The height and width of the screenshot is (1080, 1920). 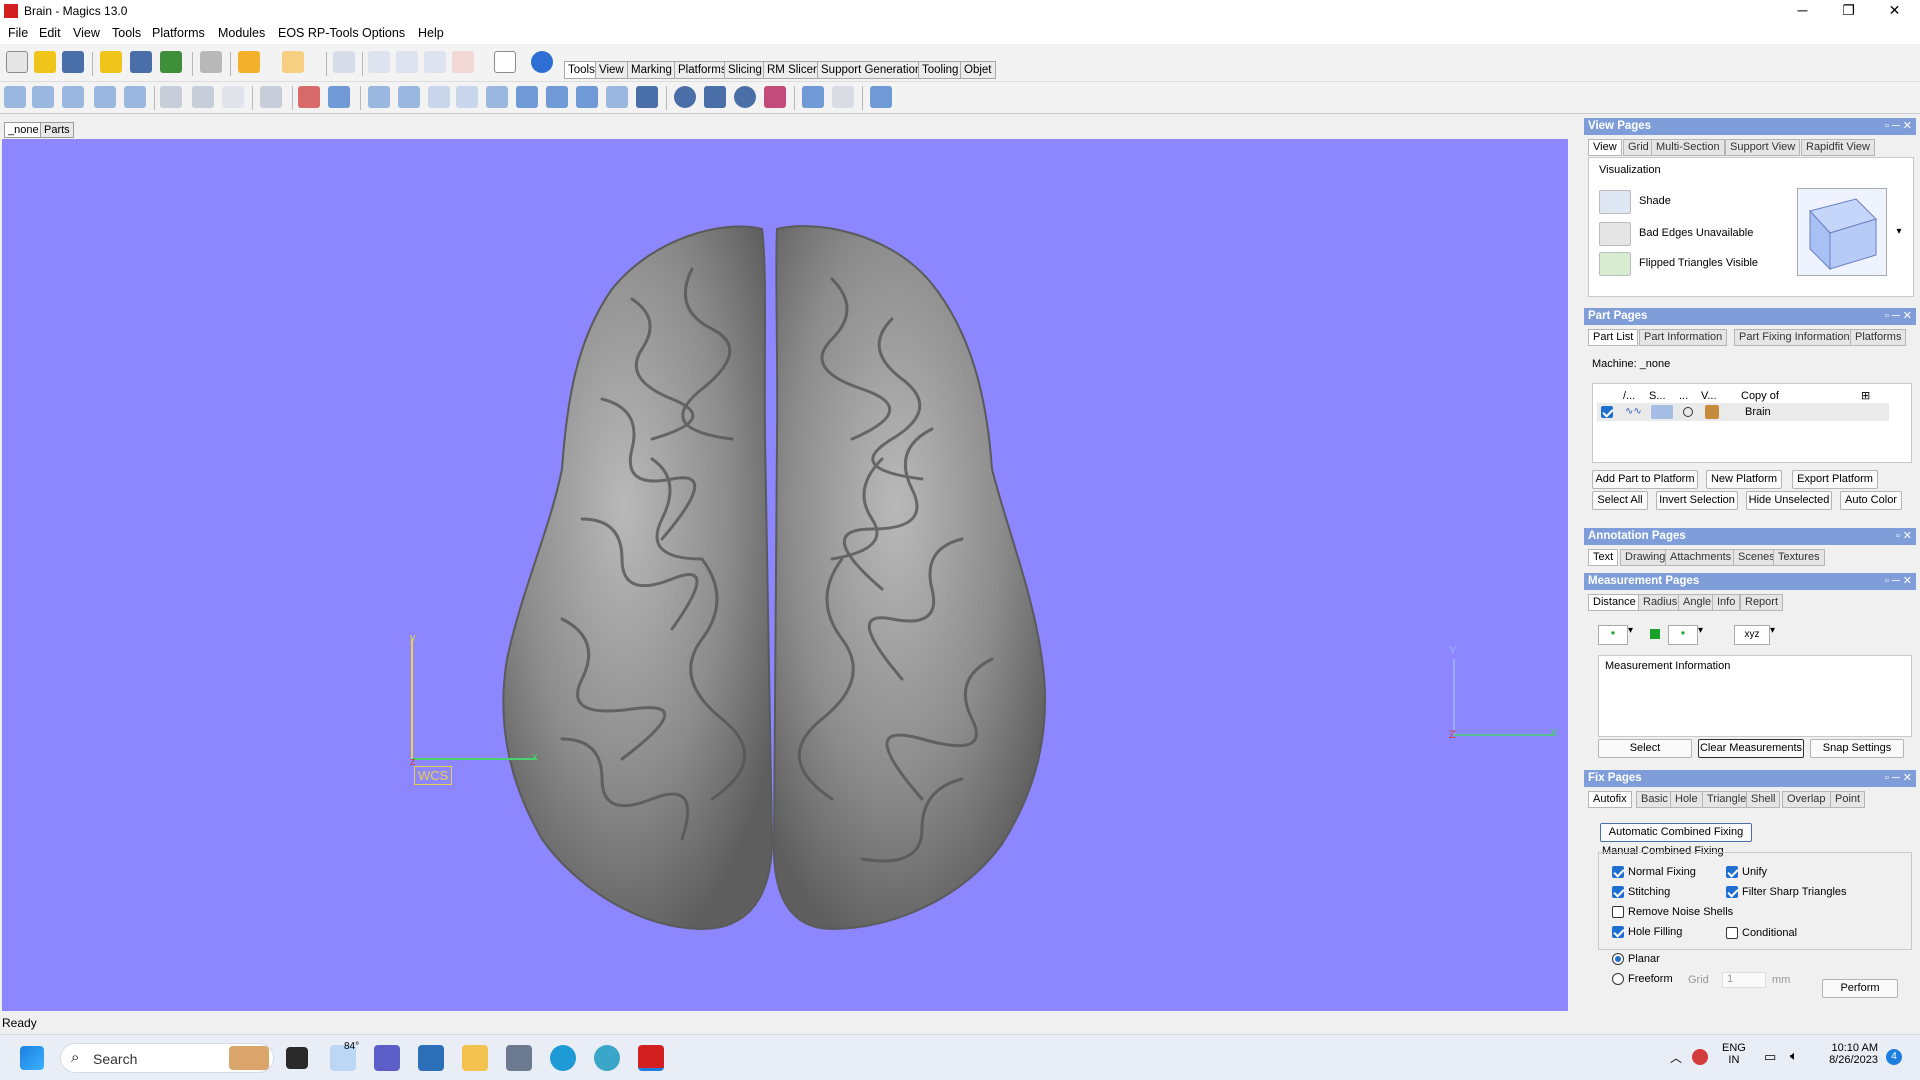 I want to click on auto-color-button: Auto Color, so click(x=1871, y=500).